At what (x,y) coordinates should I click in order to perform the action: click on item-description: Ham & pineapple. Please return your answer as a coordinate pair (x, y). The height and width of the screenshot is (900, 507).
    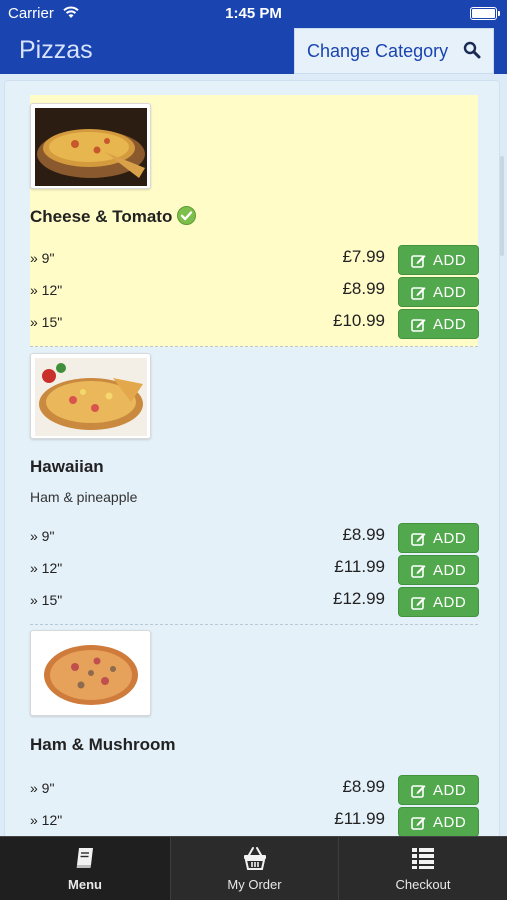
    Looking at the image, I should click on (84, 497).